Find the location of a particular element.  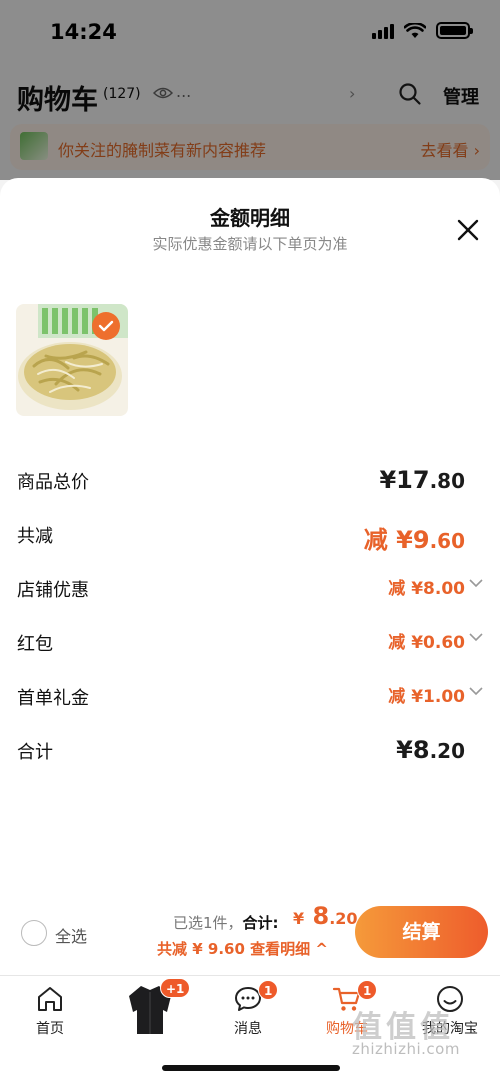

tab-home: 首页 is located at coordinates (50, 1011).